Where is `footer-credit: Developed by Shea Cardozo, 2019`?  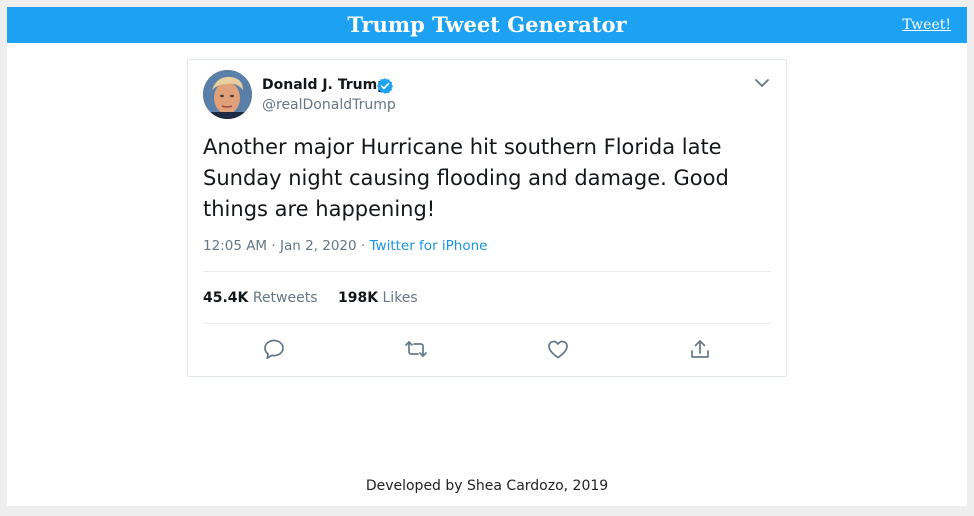
footer-credit: Developed by Shea Cardozo, 2019 is located at coordinates (487, 486).